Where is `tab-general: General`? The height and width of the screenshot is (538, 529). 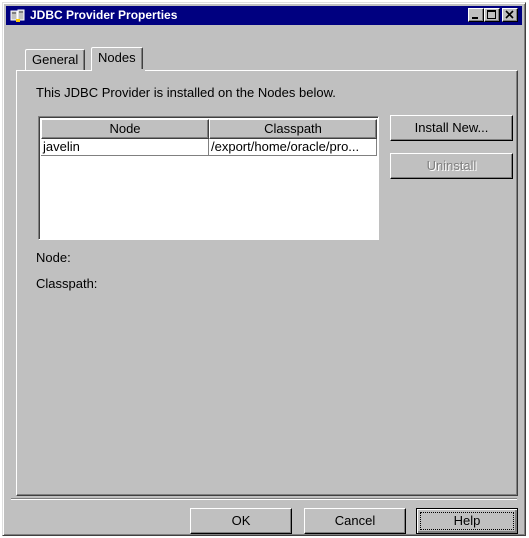 tab-general: General is located at coordinates (55, 59).